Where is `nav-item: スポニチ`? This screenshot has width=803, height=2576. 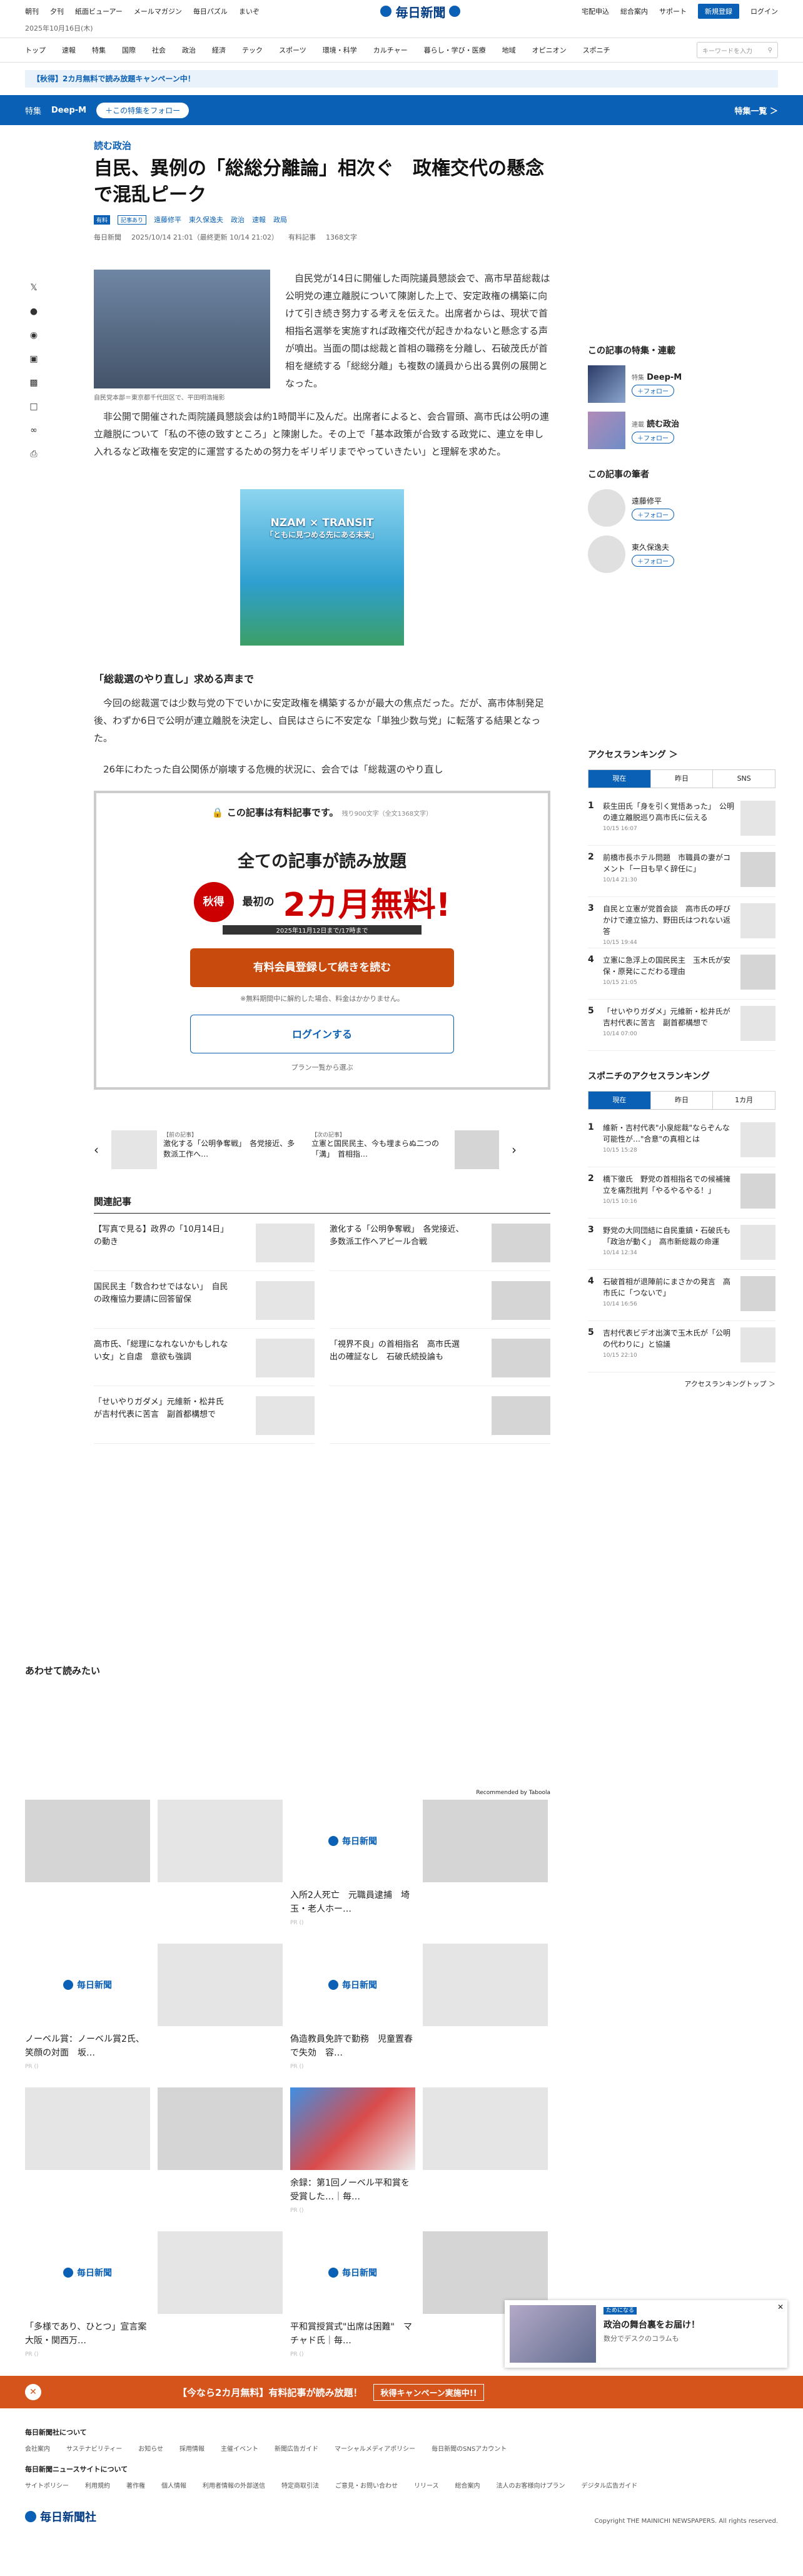 nav-item: スポニチ is located at coordinates (596, 50).